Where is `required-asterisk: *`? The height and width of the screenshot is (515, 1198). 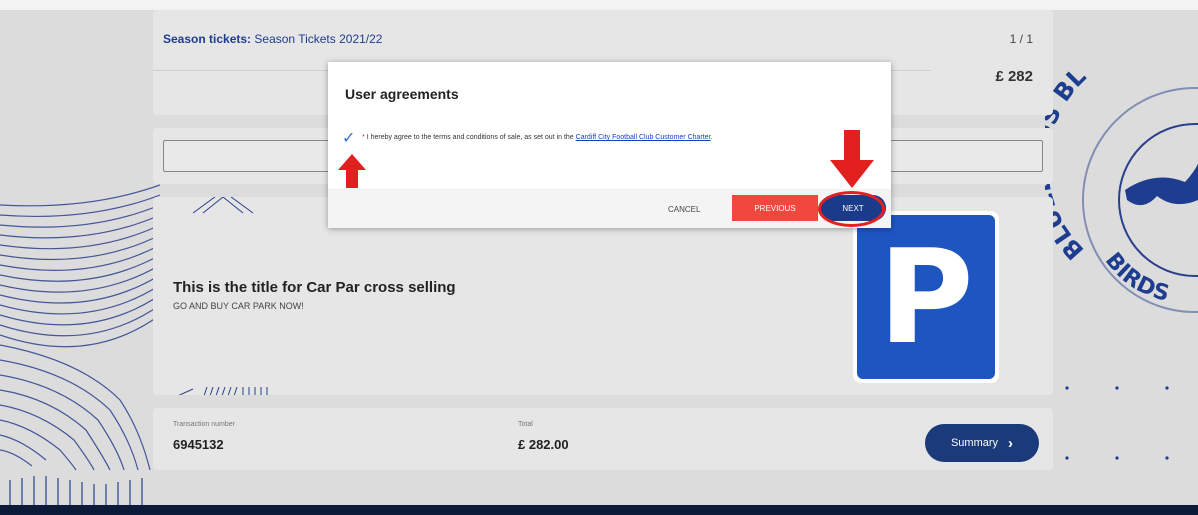
required-asterisk: * is located at coordinates (363, 137).